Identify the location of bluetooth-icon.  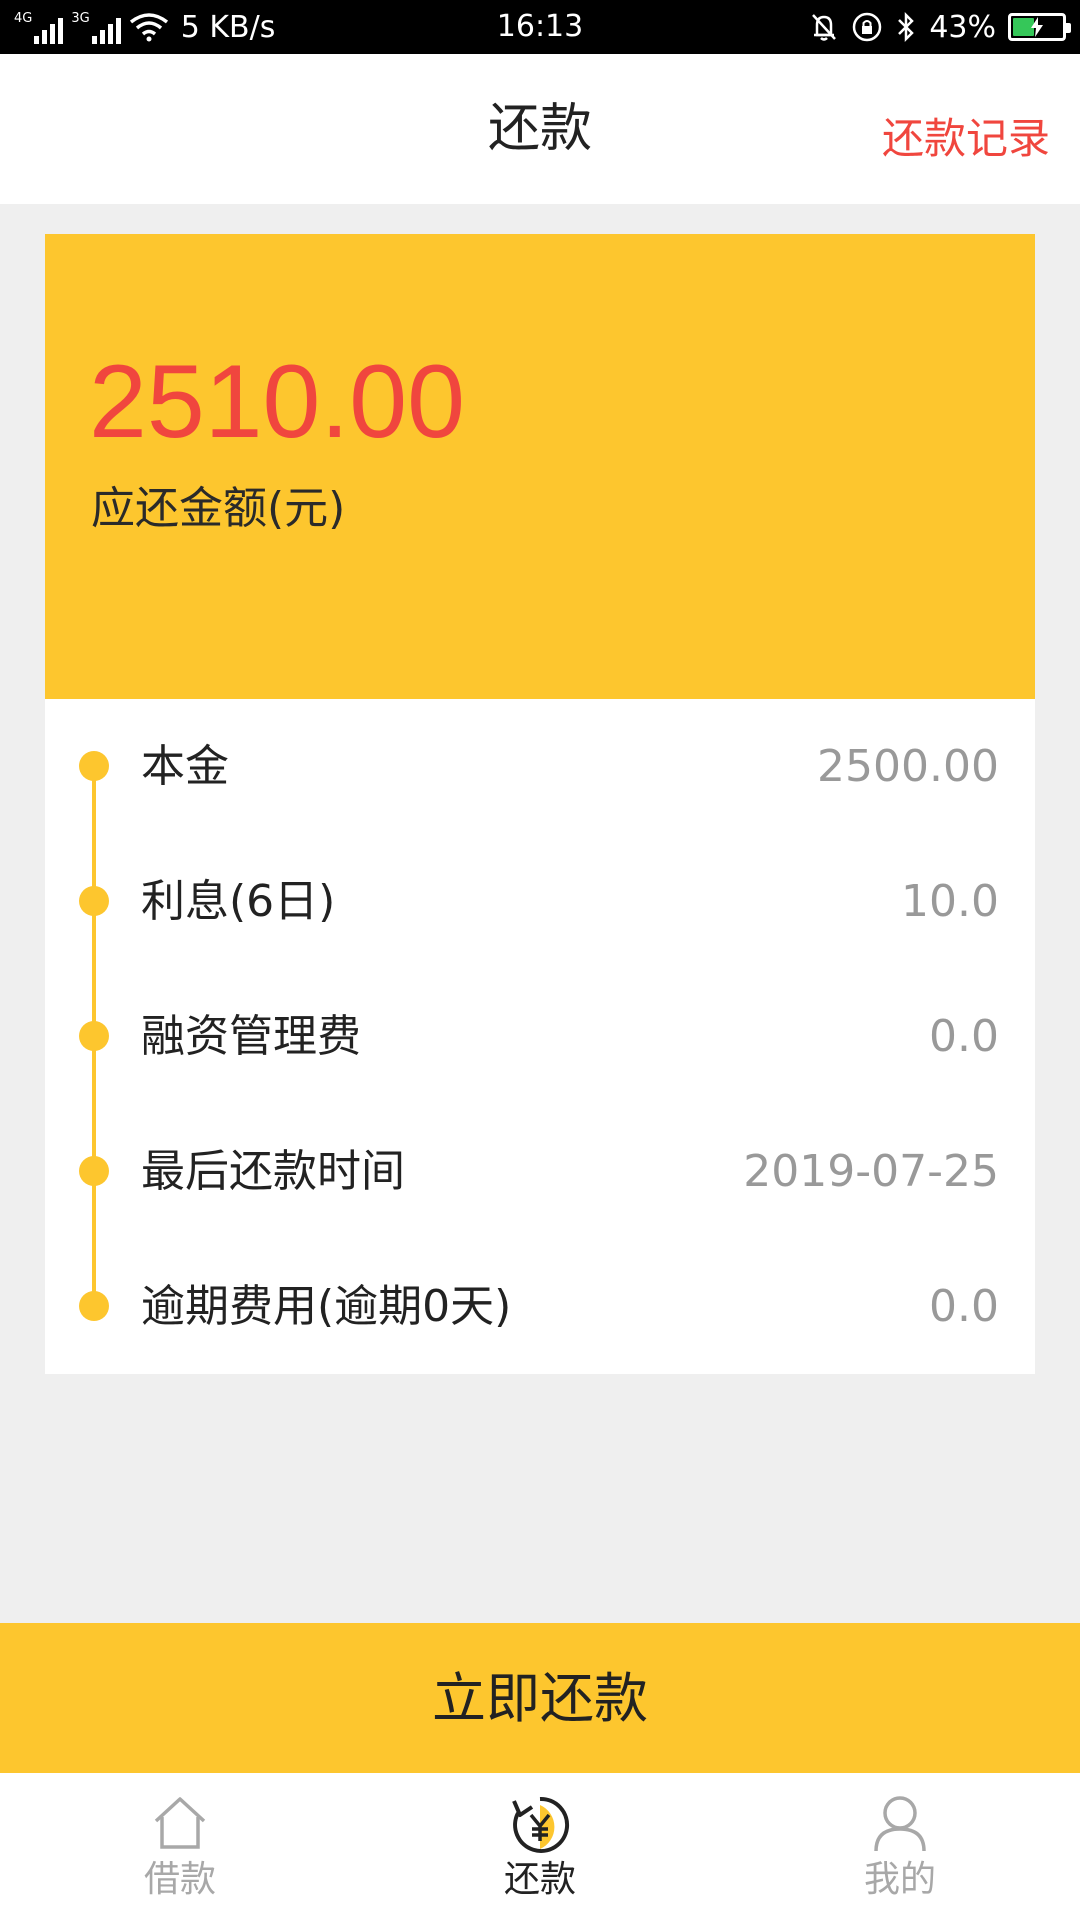
(906, 27).